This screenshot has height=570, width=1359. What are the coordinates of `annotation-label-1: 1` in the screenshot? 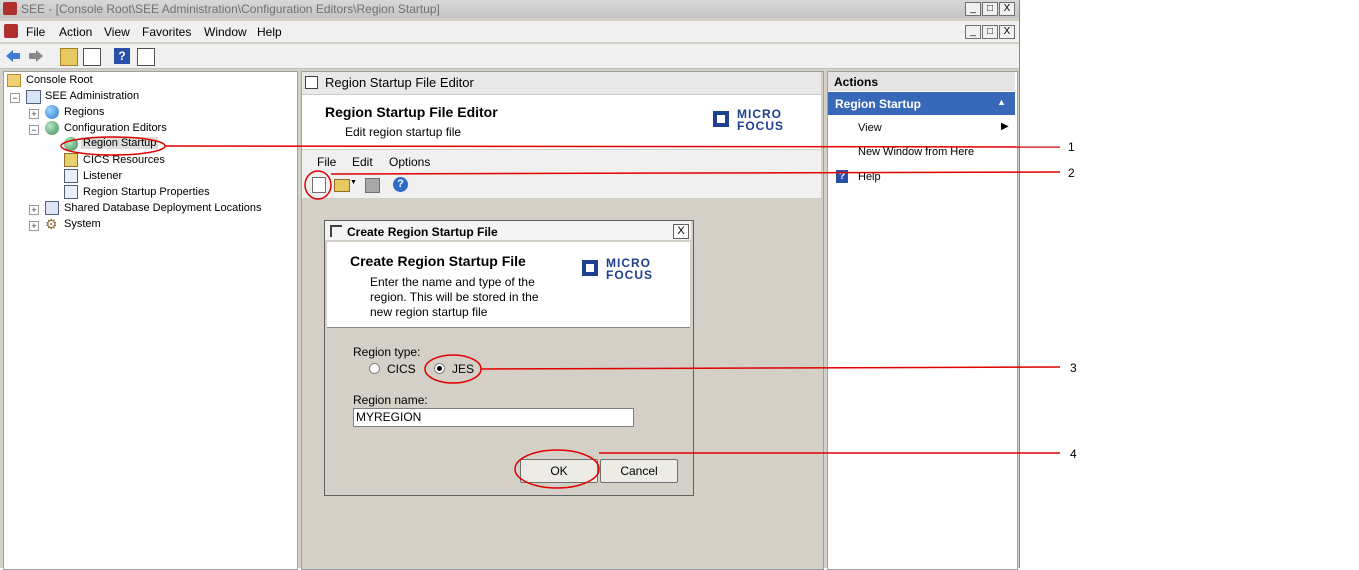 It's located at (1071, 147).